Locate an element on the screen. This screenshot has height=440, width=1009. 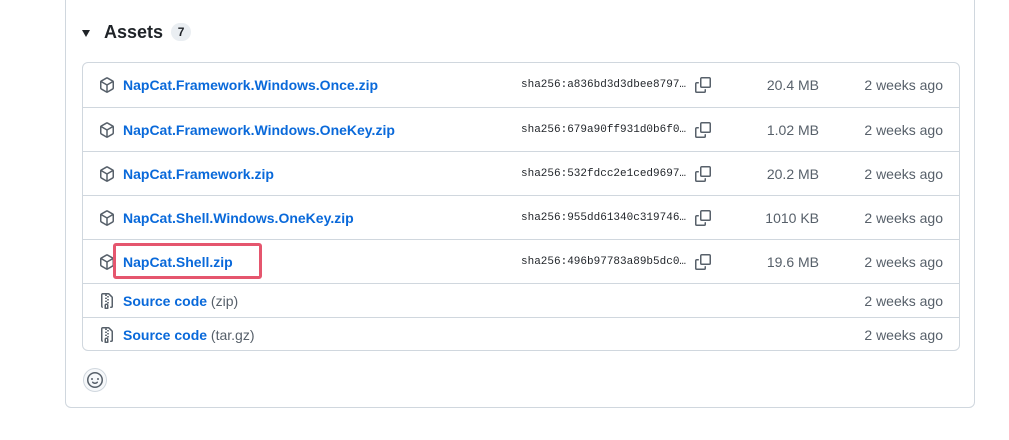
asset-link: NapCat.Shell.zip is located at coordinates (178, 262).